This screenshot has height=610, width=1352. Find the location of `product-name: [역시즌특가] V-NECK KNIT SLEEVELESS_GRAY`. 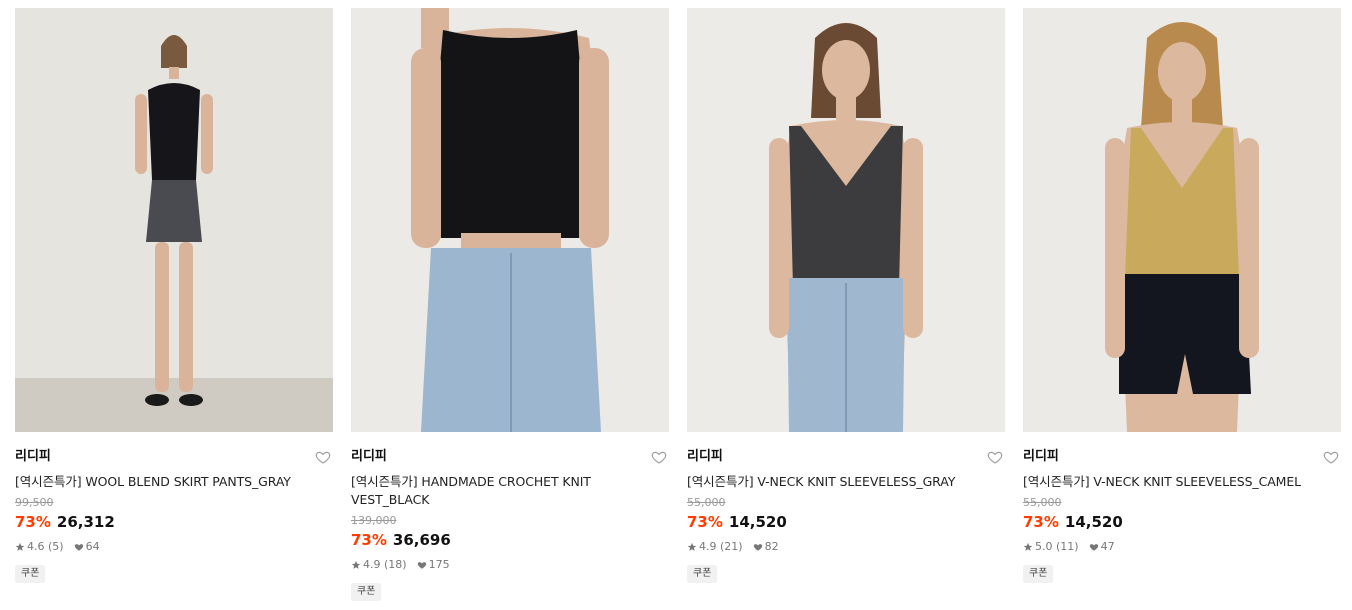

product-name: [역시즌특가] V-NECK KNIT SLEEVELESS_GRAY is located at coordinates (846, 482).